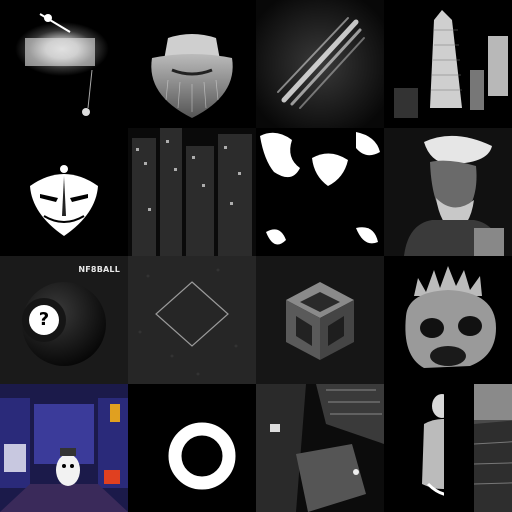 The image size is (512, 512). I want to click on city-night-artwork, so click(192, 192).